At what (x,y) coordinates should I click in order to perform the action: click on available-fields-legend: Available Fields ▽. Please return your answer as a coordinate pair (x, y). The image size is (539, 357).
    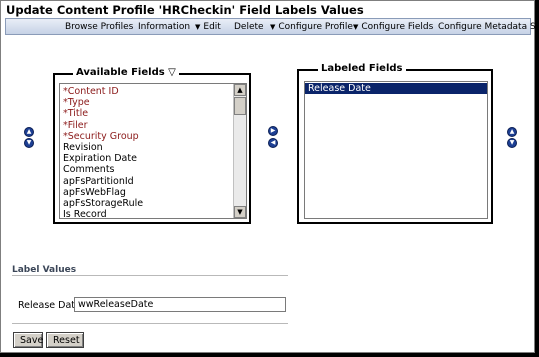
    Looking at the image, I should click on (126, 73).